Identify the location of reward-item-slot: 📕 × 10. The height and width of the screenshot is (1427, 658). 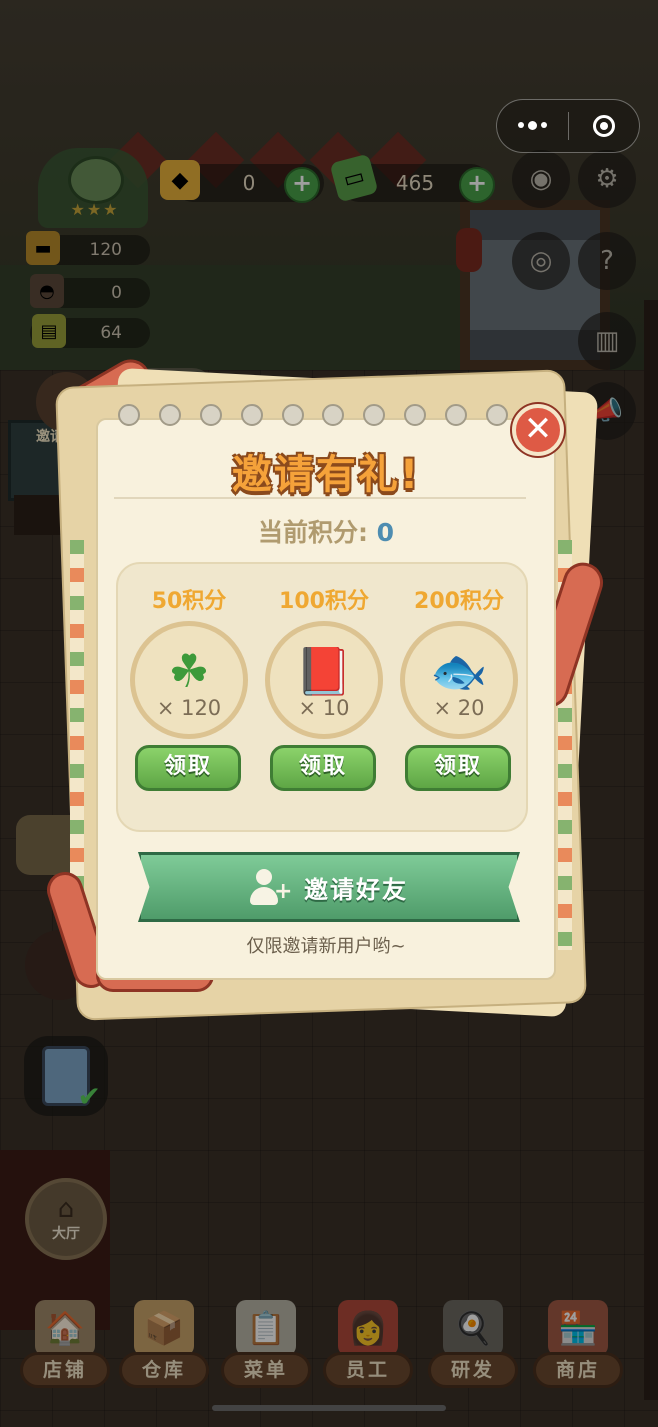
(324, 680).